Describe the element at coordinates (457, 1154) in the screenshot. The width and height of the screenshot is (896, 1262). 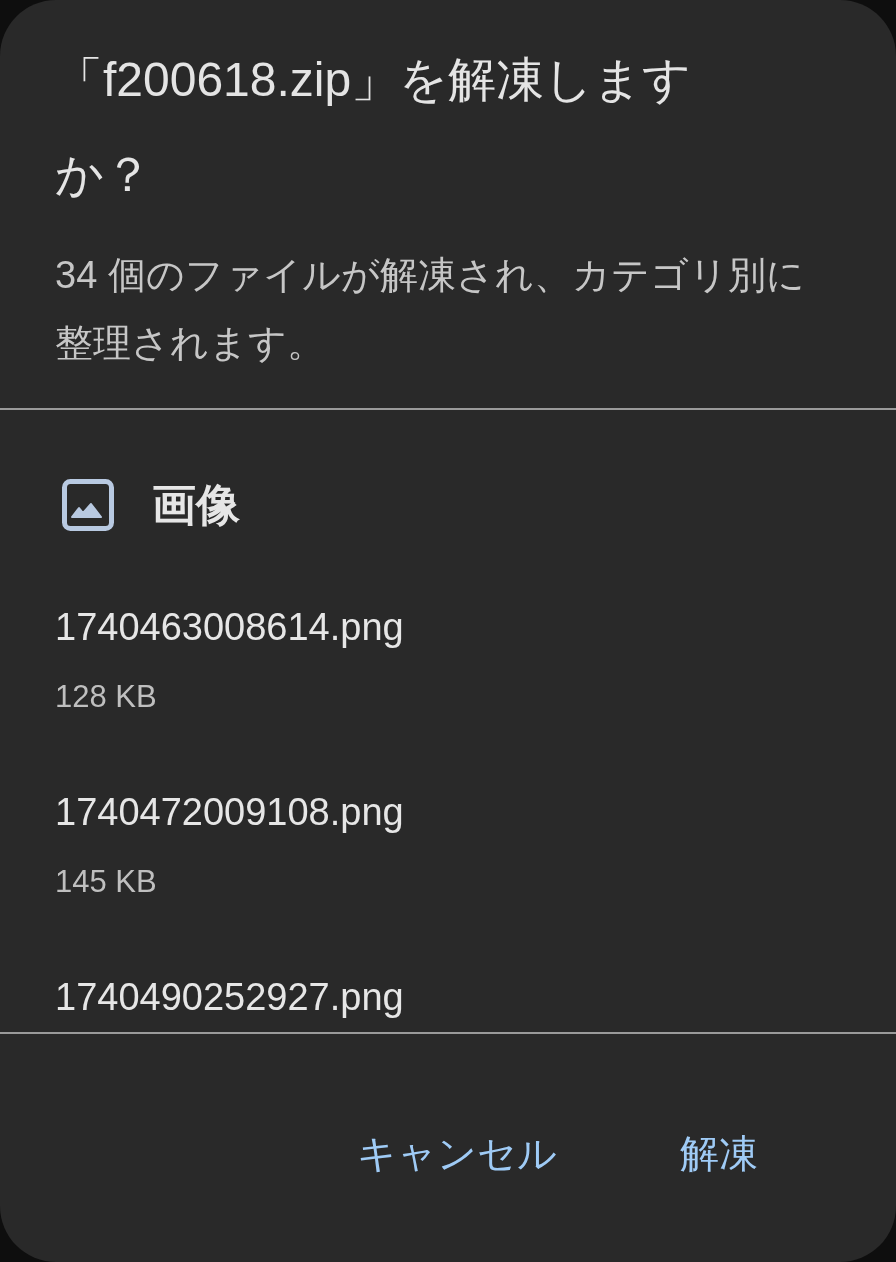
I see `cancel-button: キャンセル` at that location.